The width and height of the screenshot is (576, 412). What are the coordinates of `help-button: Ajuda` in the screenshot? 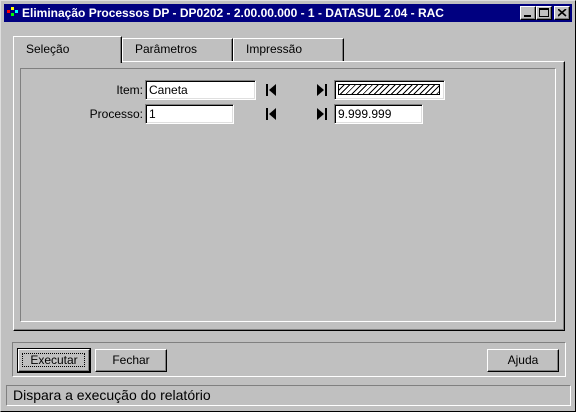 It's located at (523, 360).